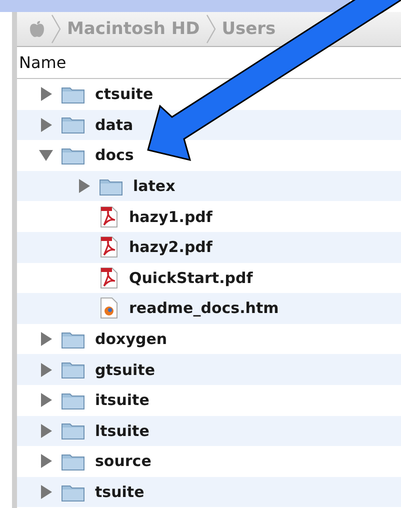 The image size is (401, 508). What do you see at coordinates (131, 339) in the screenshot?
I see `item-name: doxygen` at bounding box center [131, 339].